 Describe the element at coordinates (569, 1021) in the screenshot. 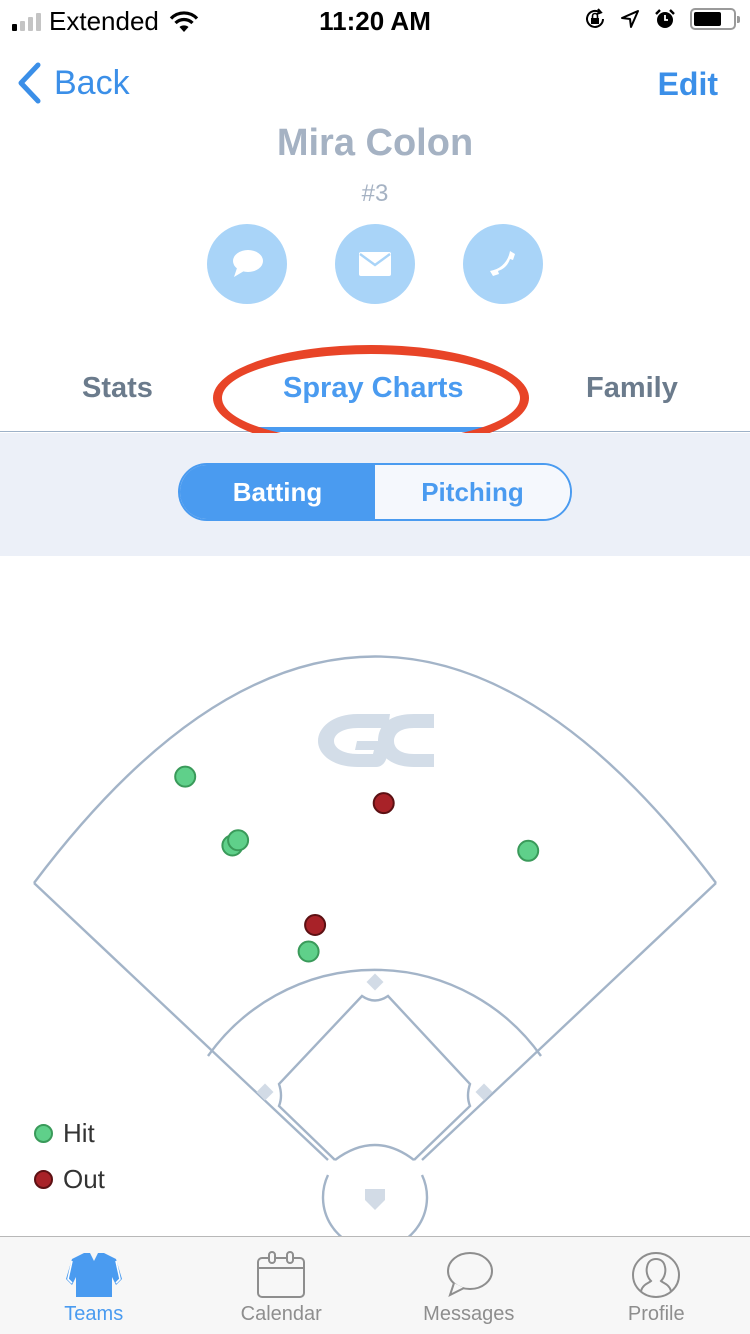

I see `right-foul-line` at that location.